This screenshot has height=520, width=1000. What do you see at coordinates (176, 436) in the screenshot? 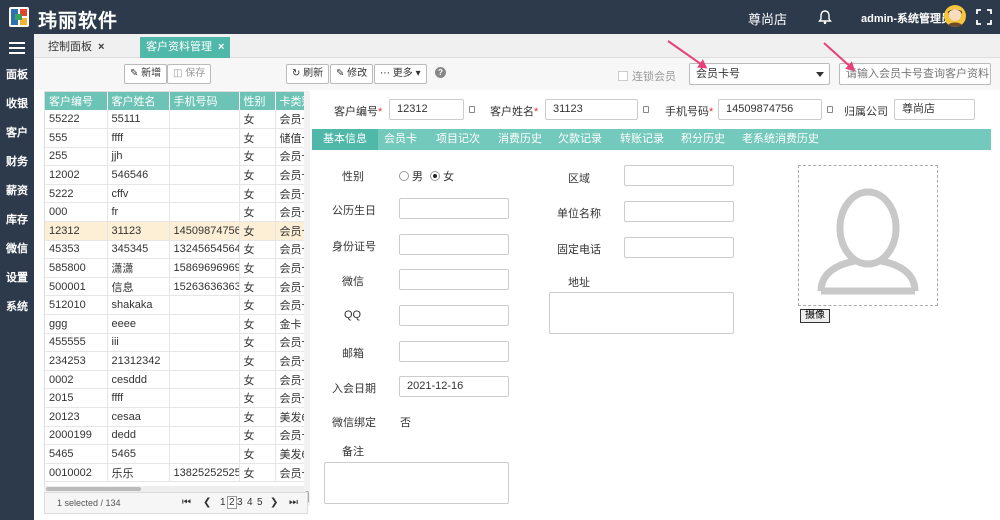
I see `table-row: 2000199dedd女会员卡` at bounding box center [176, 436].